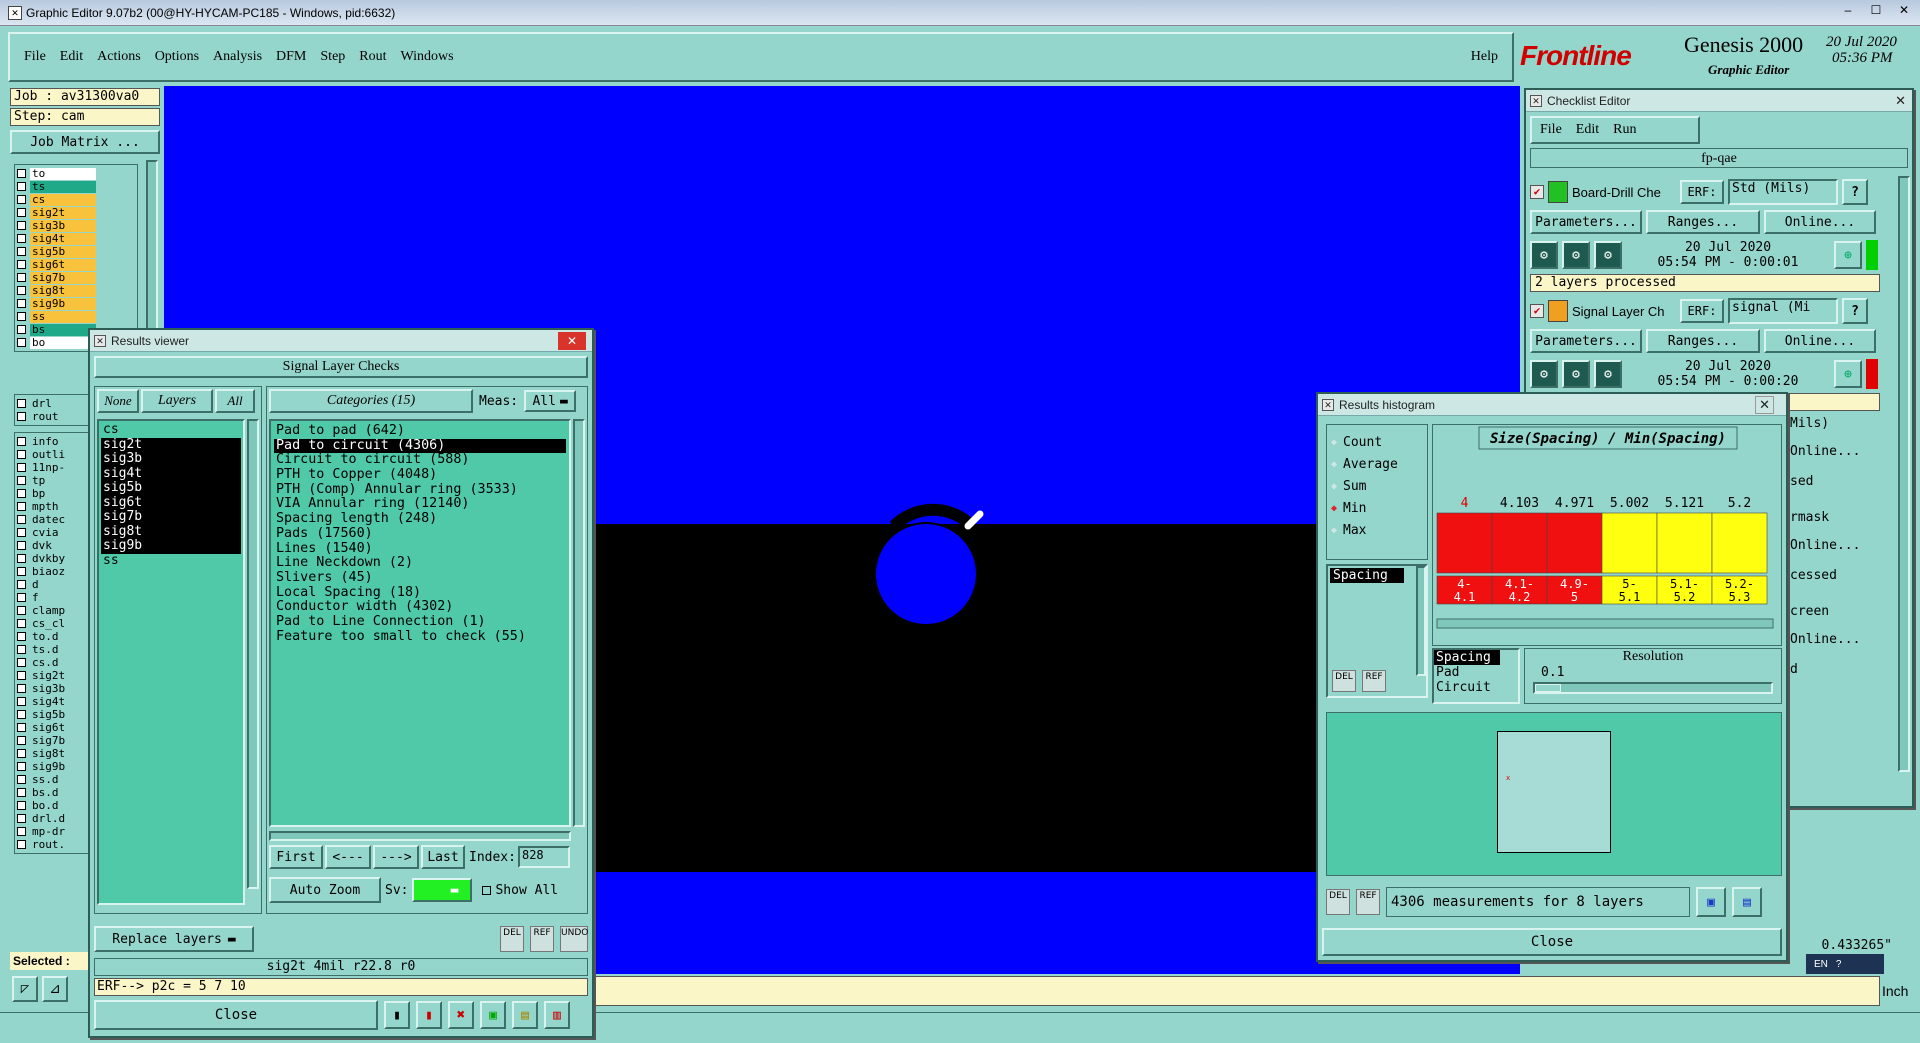  I want to click on layer-row-to: to, so click(76, 173).